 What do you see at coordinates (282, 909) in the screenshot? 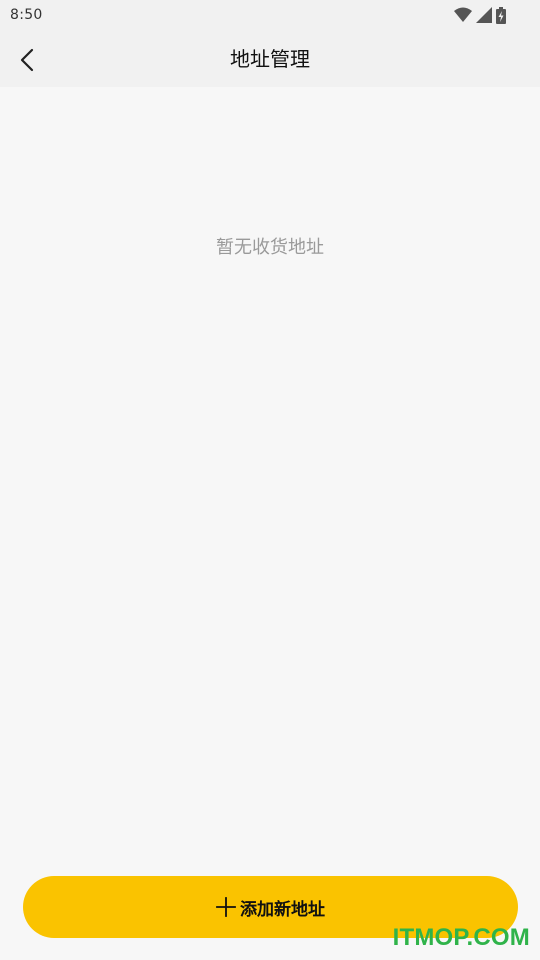
I see `add-new-address-label: 添加新地址` at bounding box center [282, 909].